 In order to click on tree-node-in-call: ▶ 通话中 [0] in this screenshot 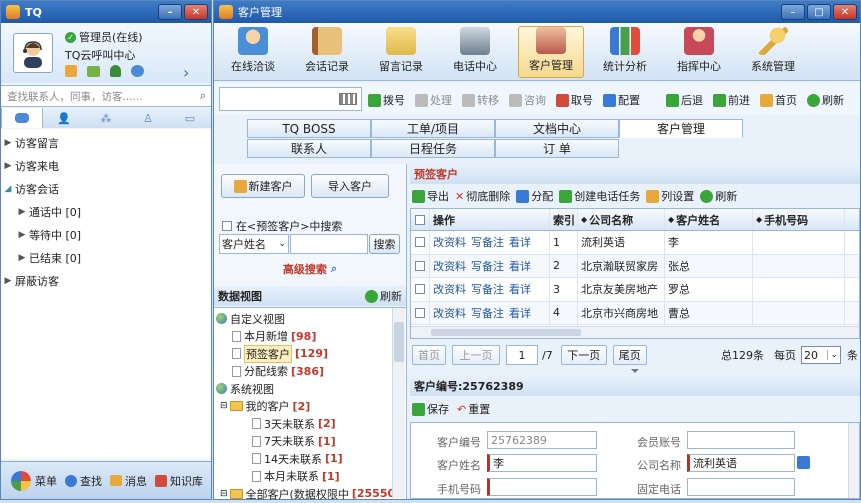, I will do `click(106, 211)`.